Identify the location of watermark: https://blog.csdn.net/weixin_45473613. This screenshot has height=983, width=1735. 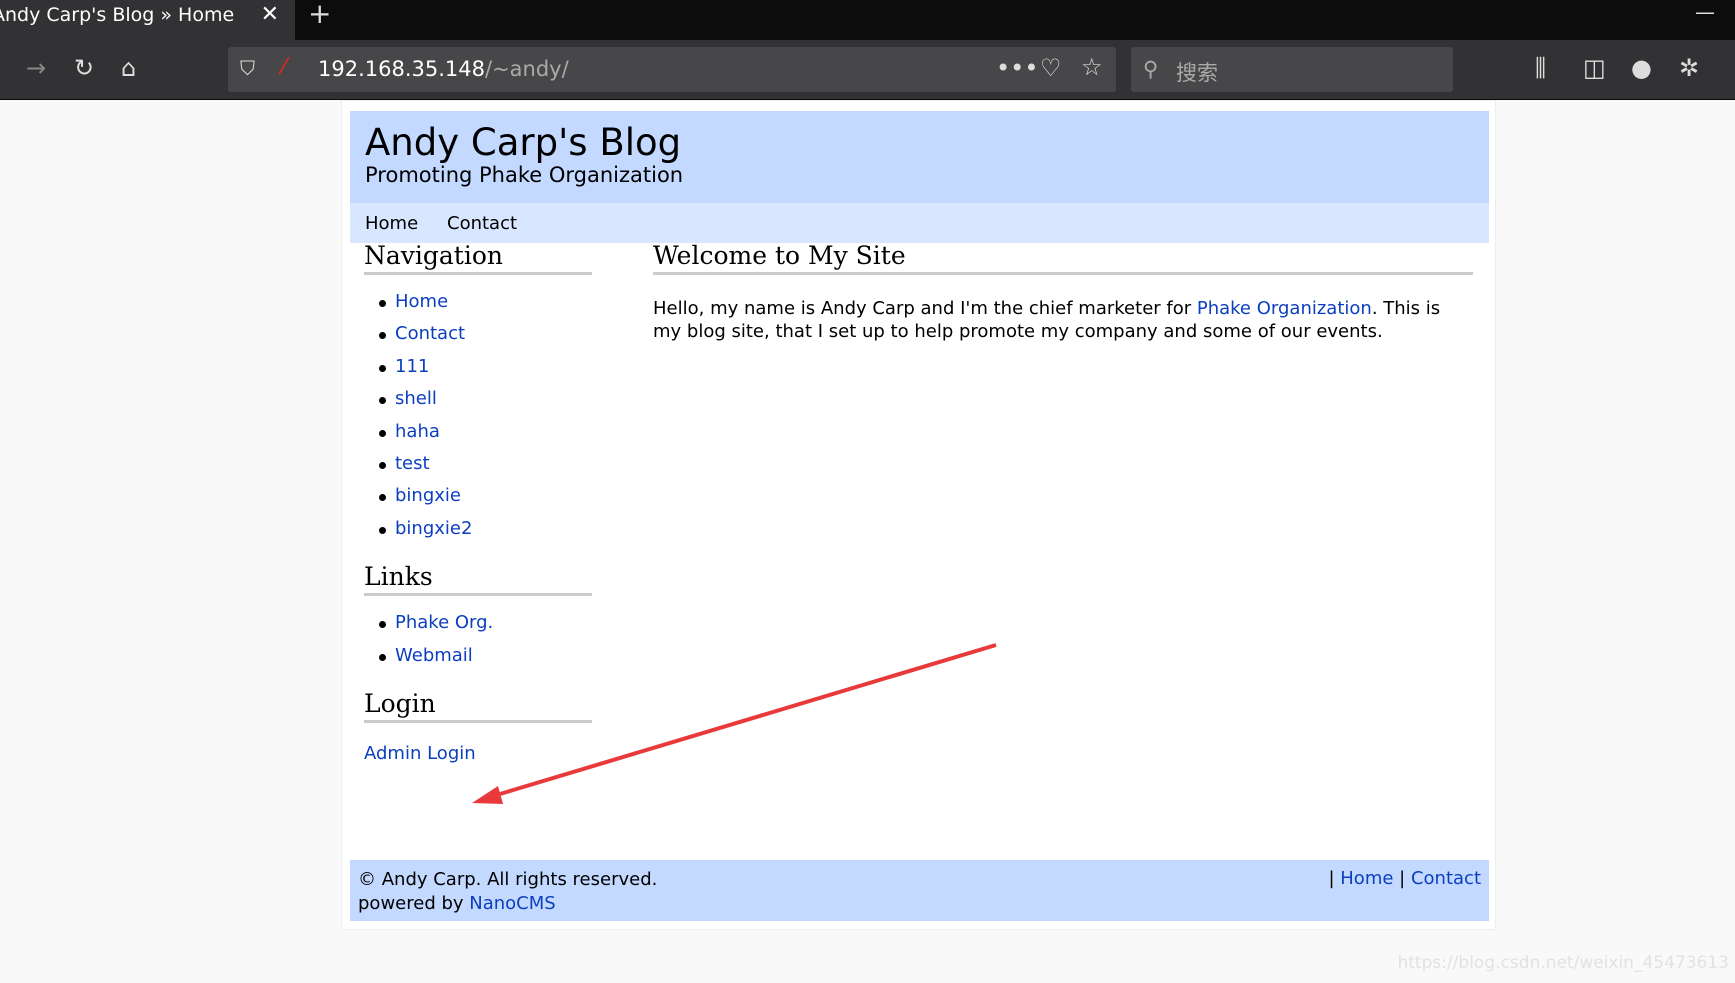
(1563, 963).